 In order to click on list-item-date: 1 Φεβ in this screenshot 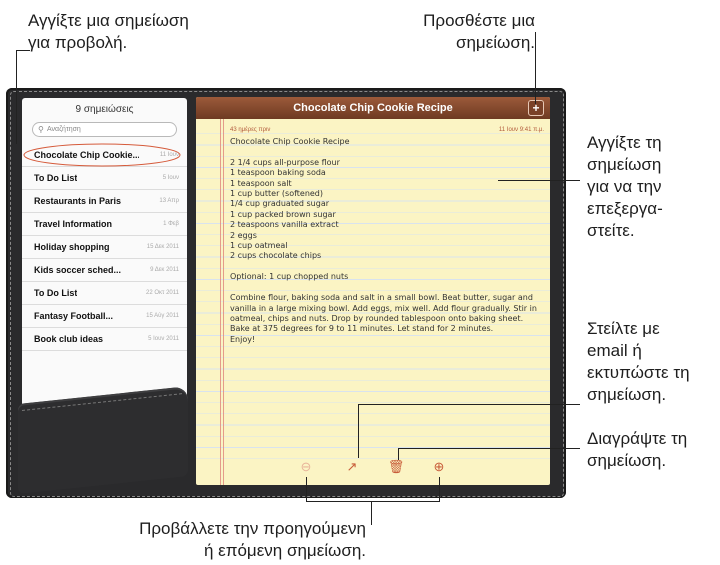, I will do `click(171, 224)`.